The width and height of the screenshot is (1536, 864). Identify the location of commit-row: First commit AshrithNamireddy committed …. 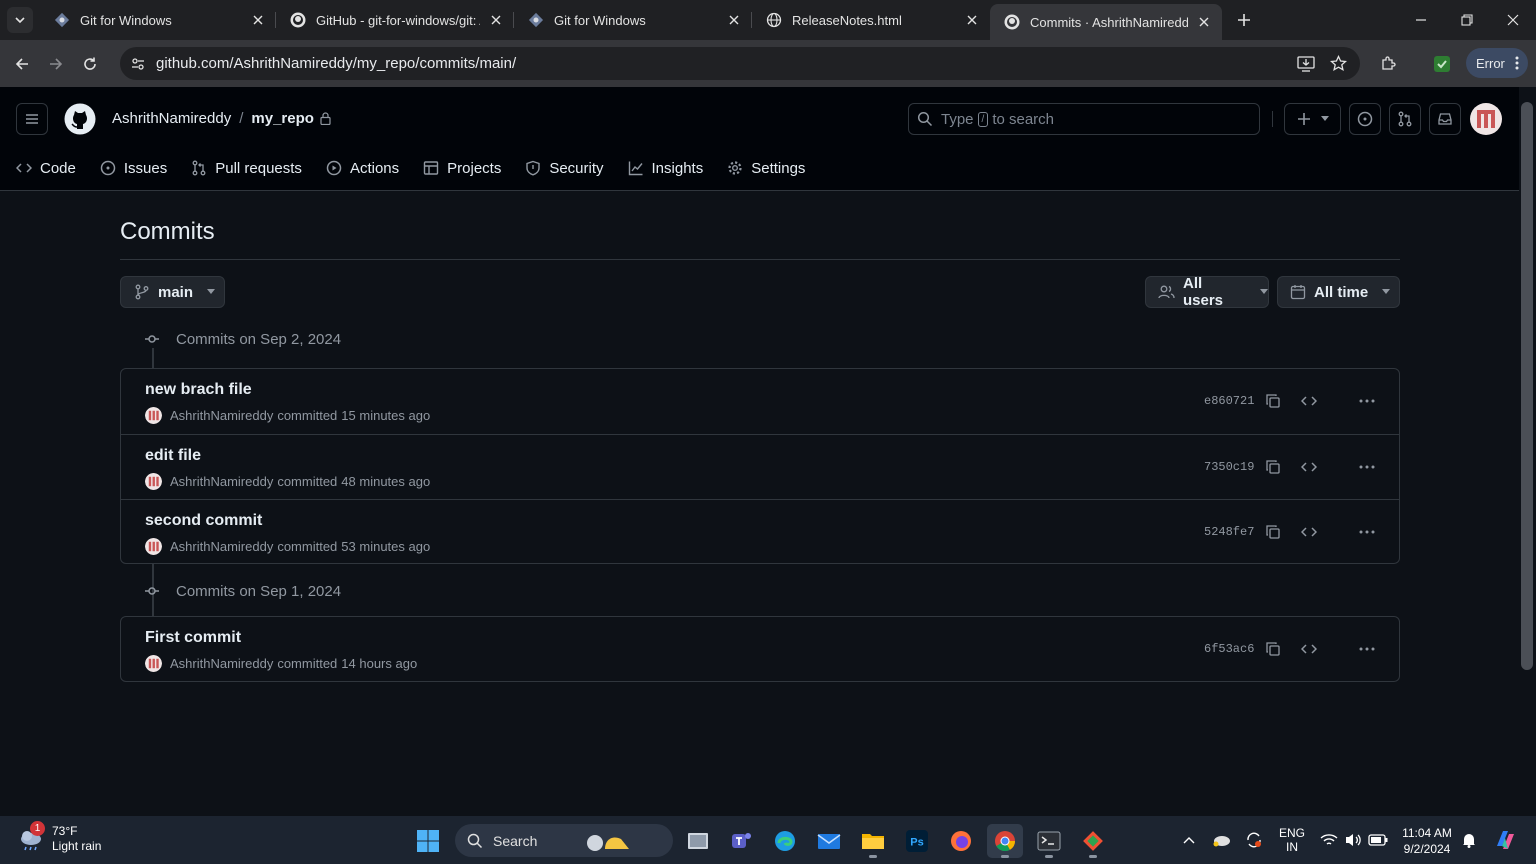
(760, 649).